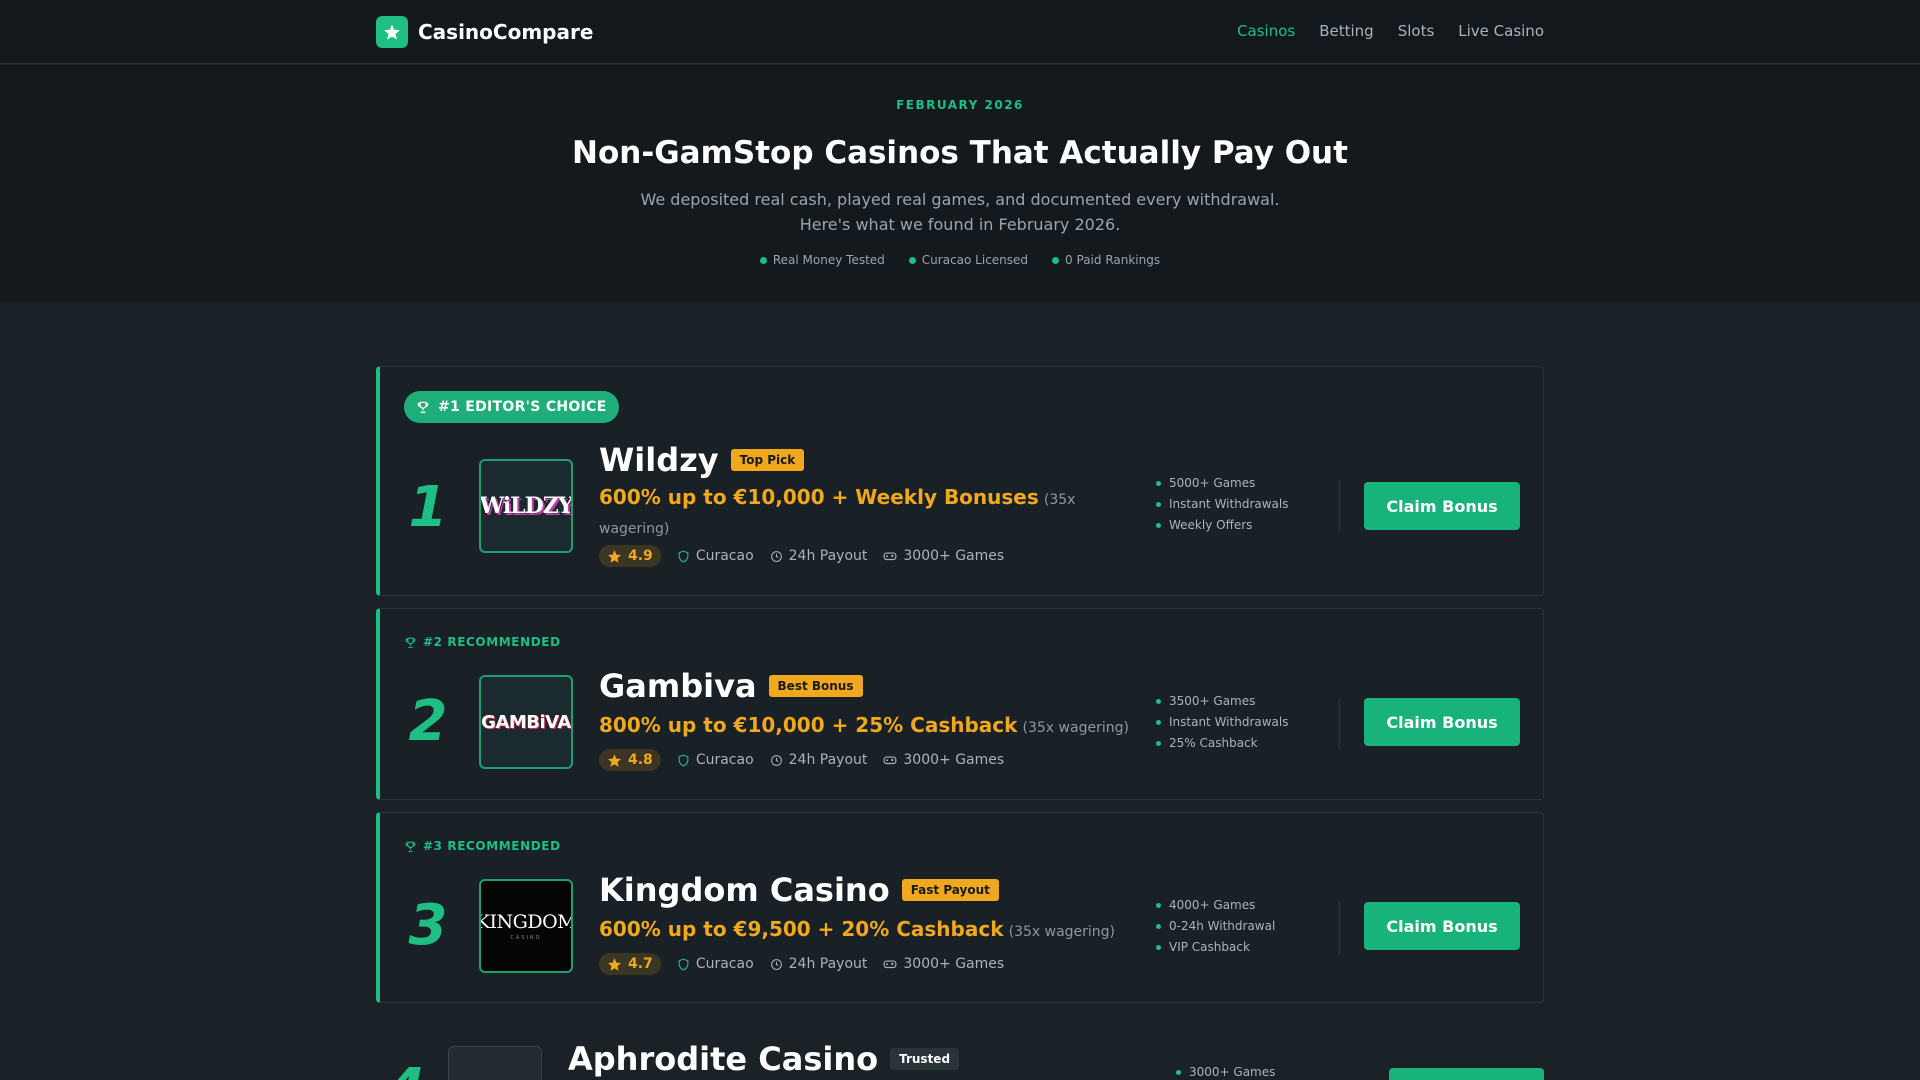 This screenshot has width=1920, height=1080. What do you see at coordinates (799, 890) in the screenshot?
I see `casino-name-row: Kingdom Casino Fast Payout` at bounding box center [799, 890].